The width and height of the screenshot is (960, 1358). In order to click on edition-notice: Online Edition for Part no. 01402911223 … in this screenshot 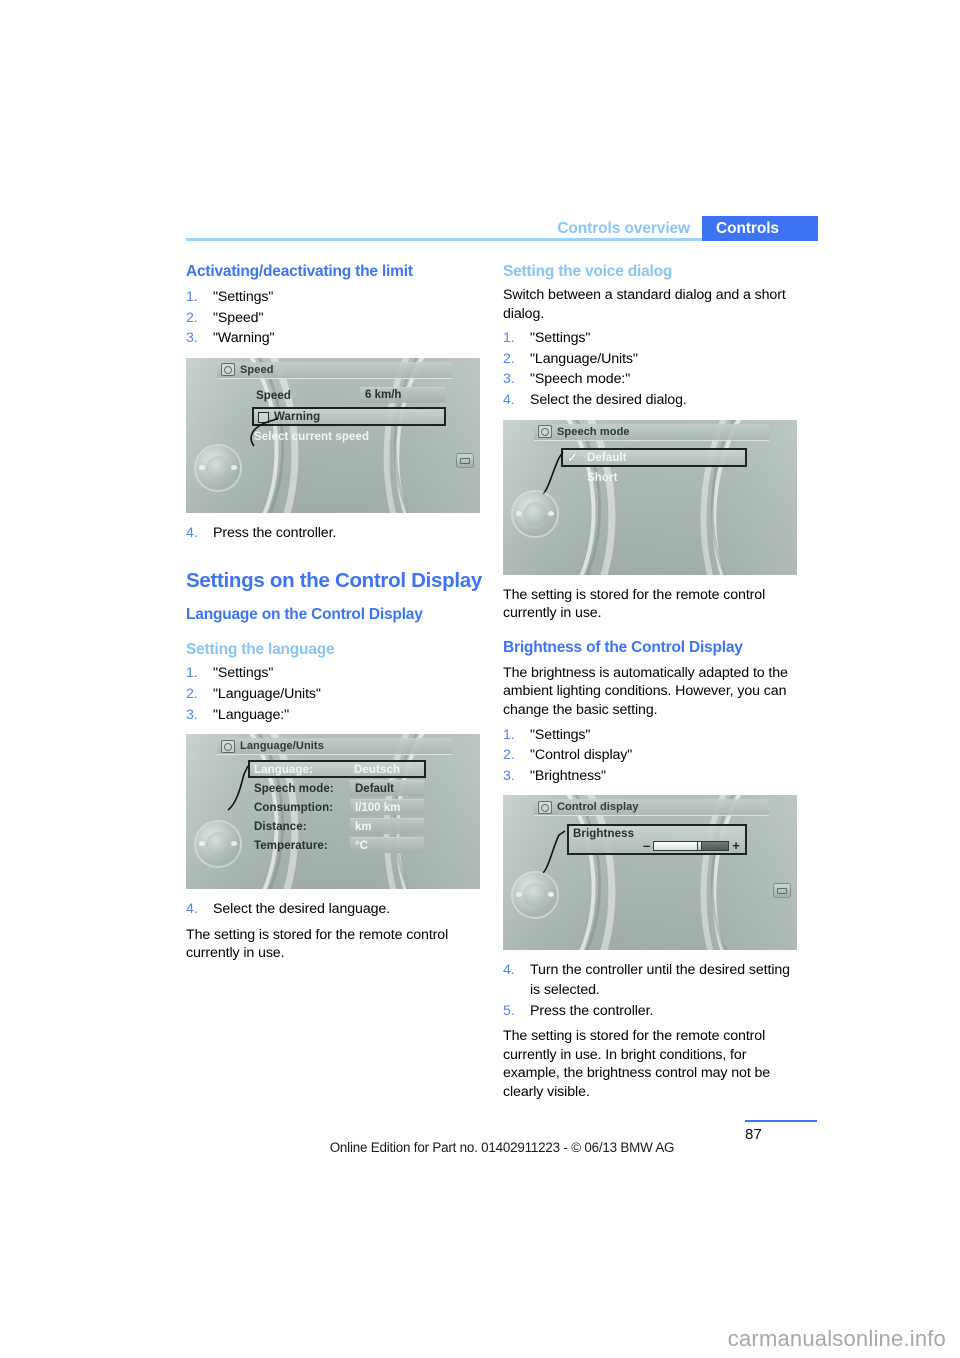, I will do `click(502, 1147)`.